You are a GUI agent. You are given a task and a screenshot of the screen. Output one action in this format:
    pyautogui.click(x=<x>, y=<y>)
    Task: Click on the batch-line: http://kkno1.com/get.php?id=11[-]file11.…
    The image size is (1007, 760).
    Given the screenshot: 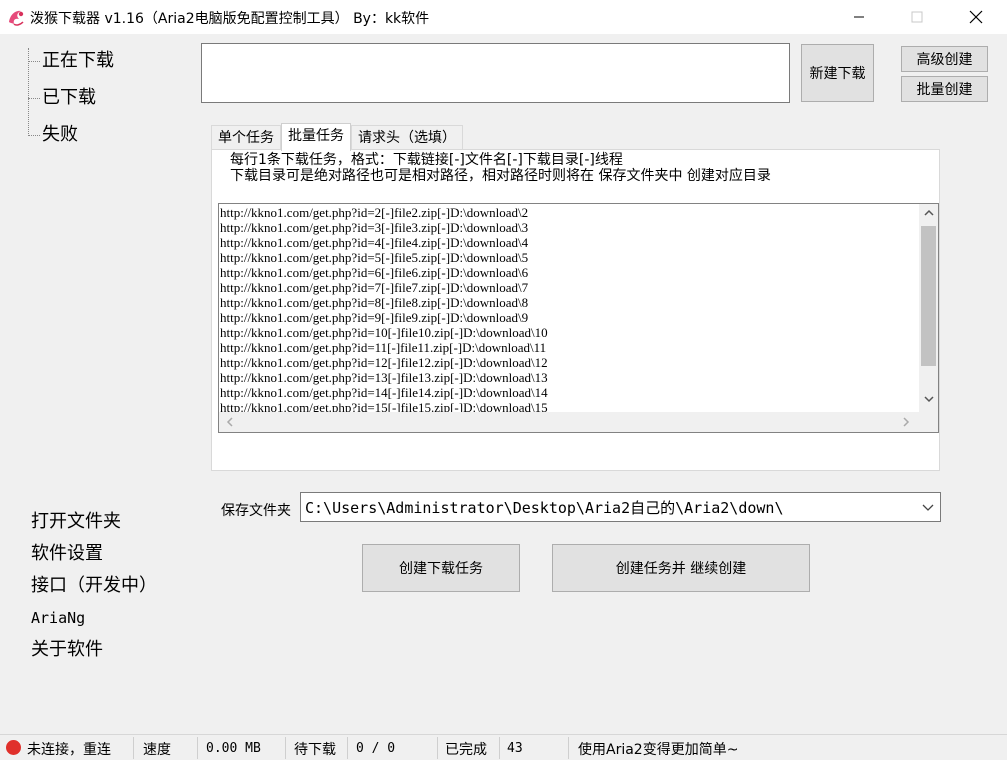 What is the action you would take?
    pyautogui.click(x=383, y=347)
    